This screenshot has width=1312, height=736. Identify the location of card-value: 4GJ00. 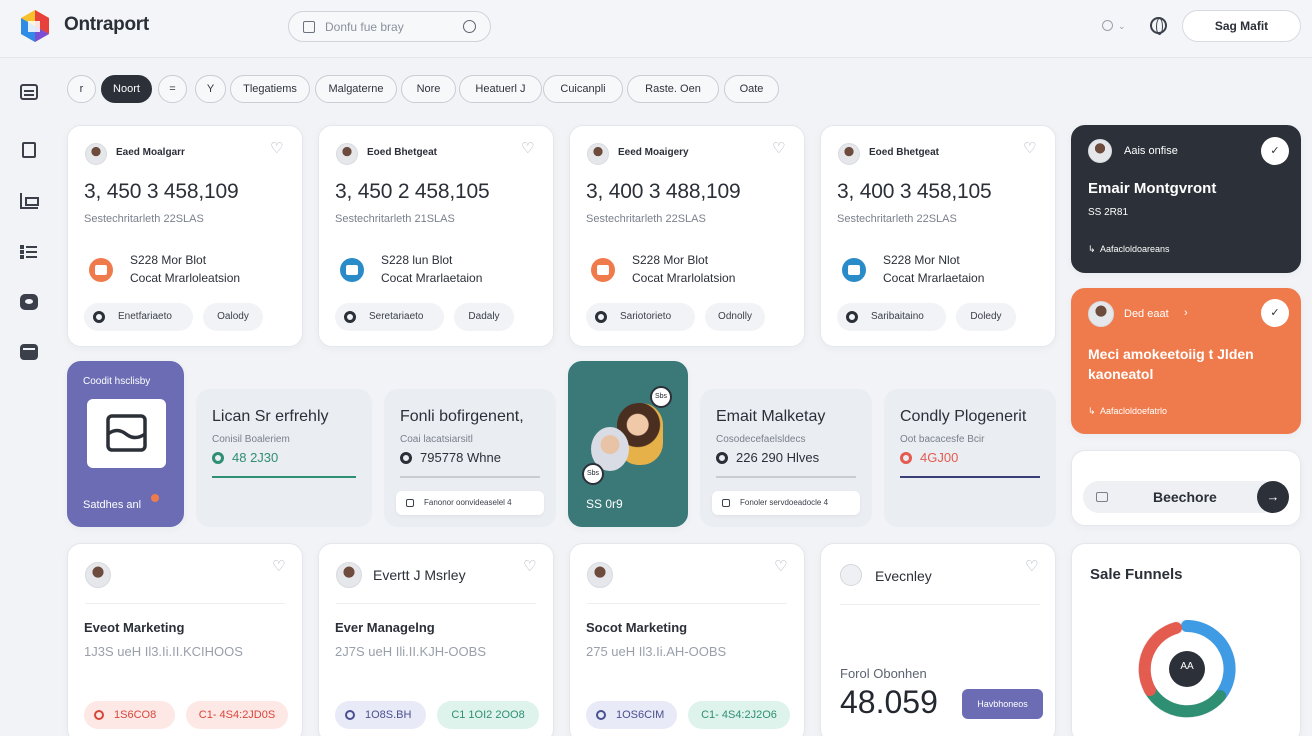
(939, 457).